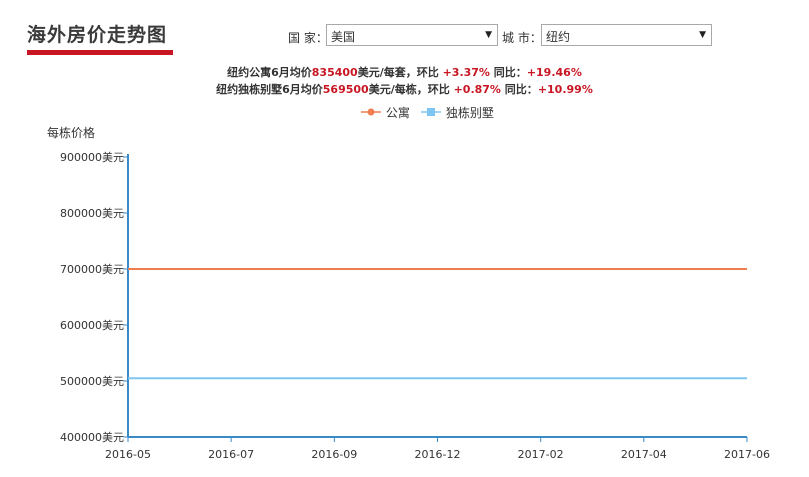 Image resolution: width=809 pixels, height=477 pixels. Describe the element at coordinates (128, 454) in the screenshot. I see `x-tick-label: 2016-05` at that location.